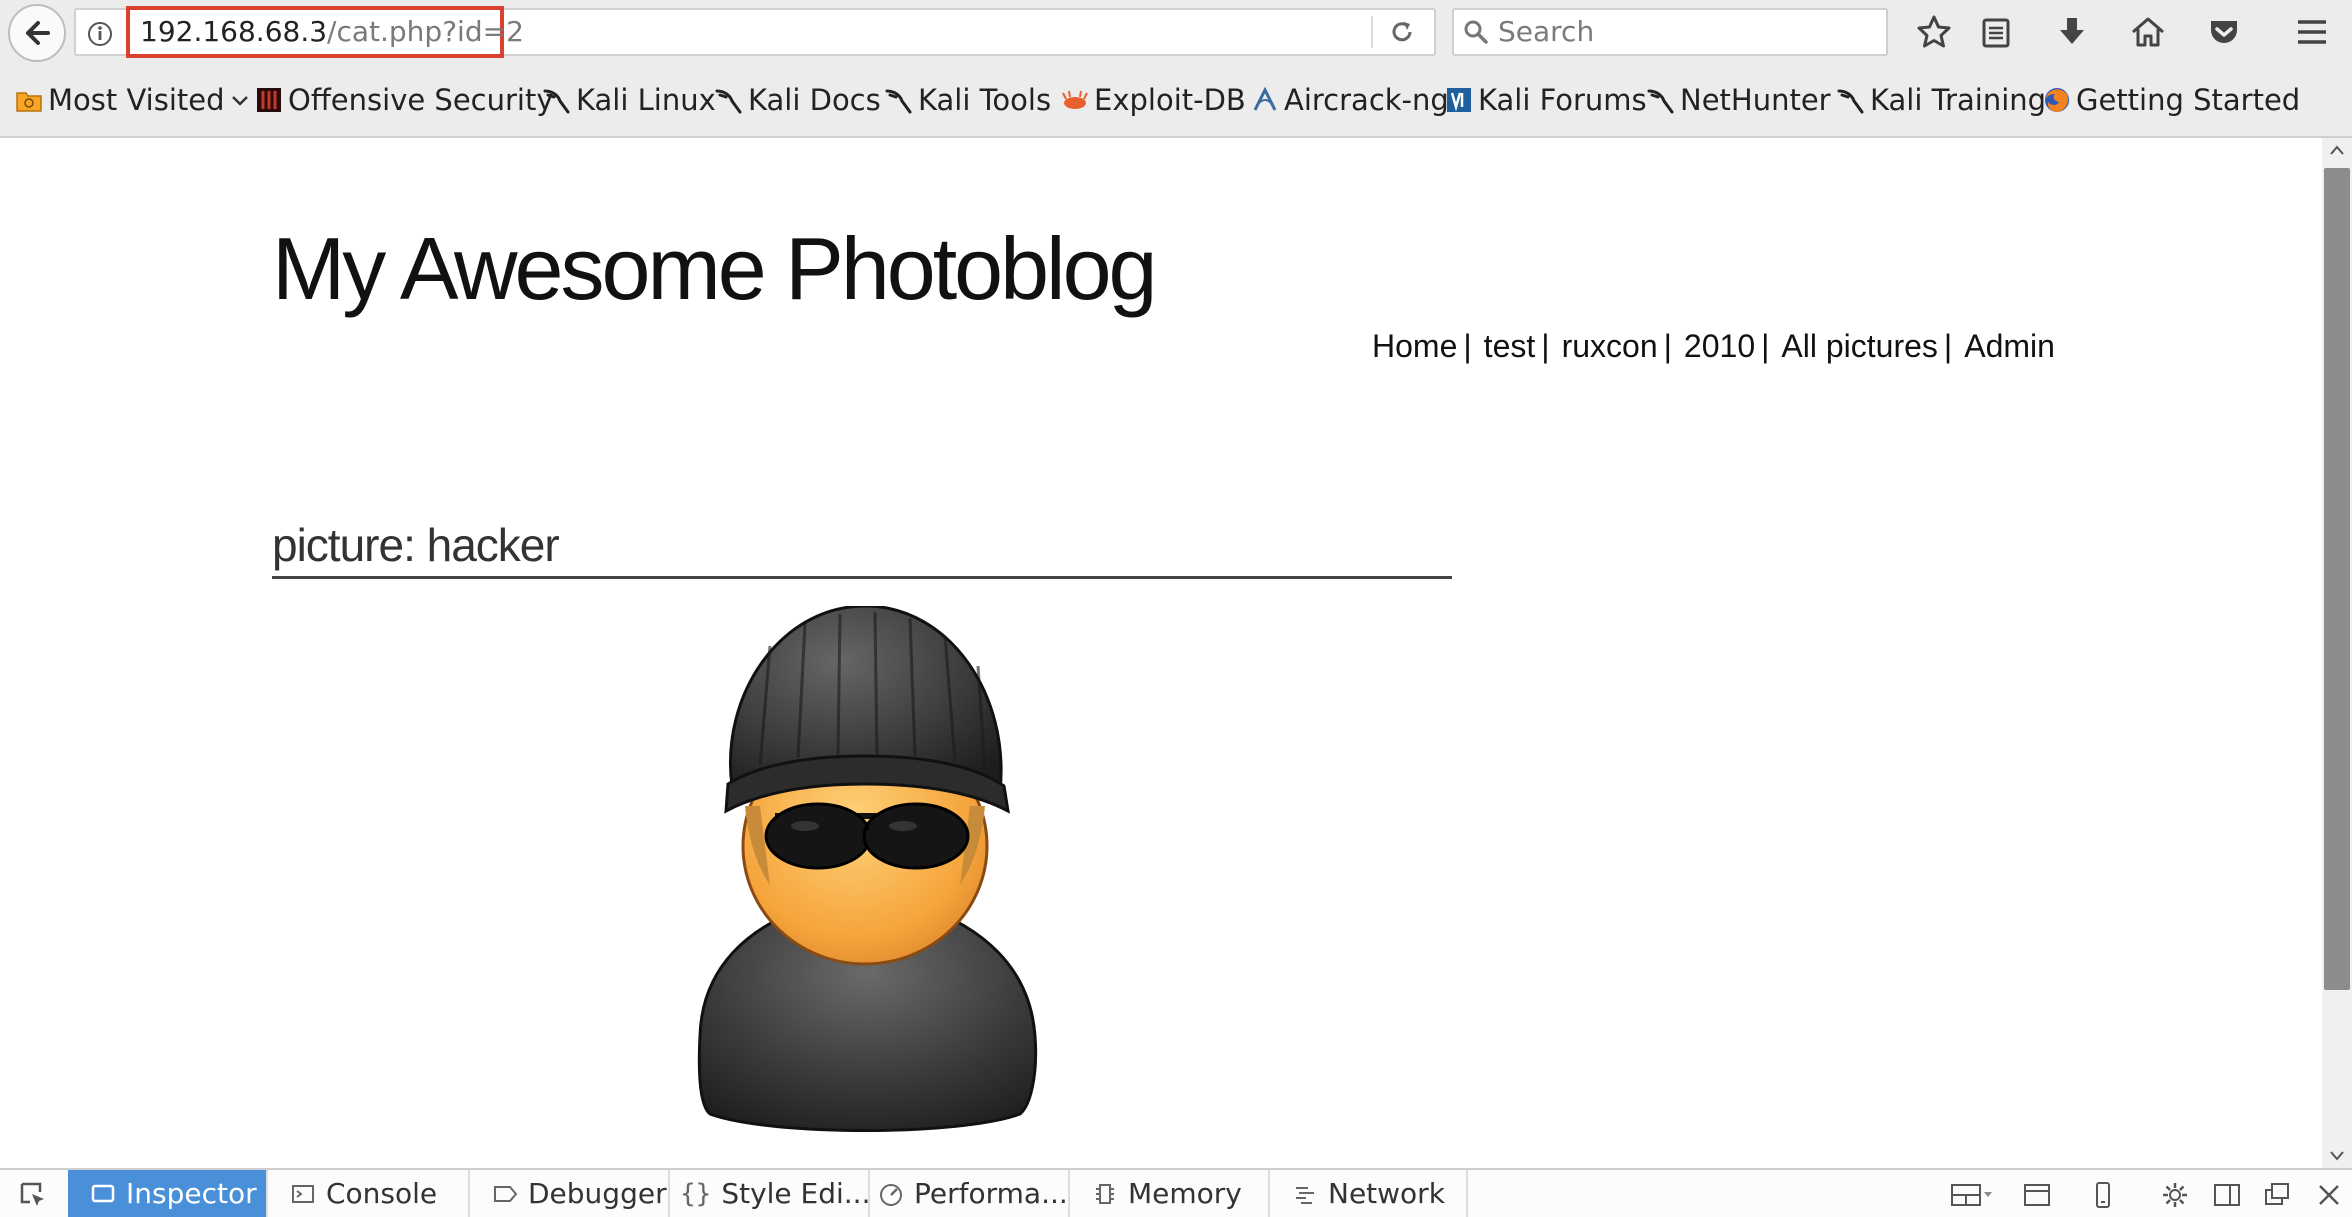  What do you see at coordinates (1402, 32) in the screenshot?
I see `reload-icon` at bounding box center [1402, 32].